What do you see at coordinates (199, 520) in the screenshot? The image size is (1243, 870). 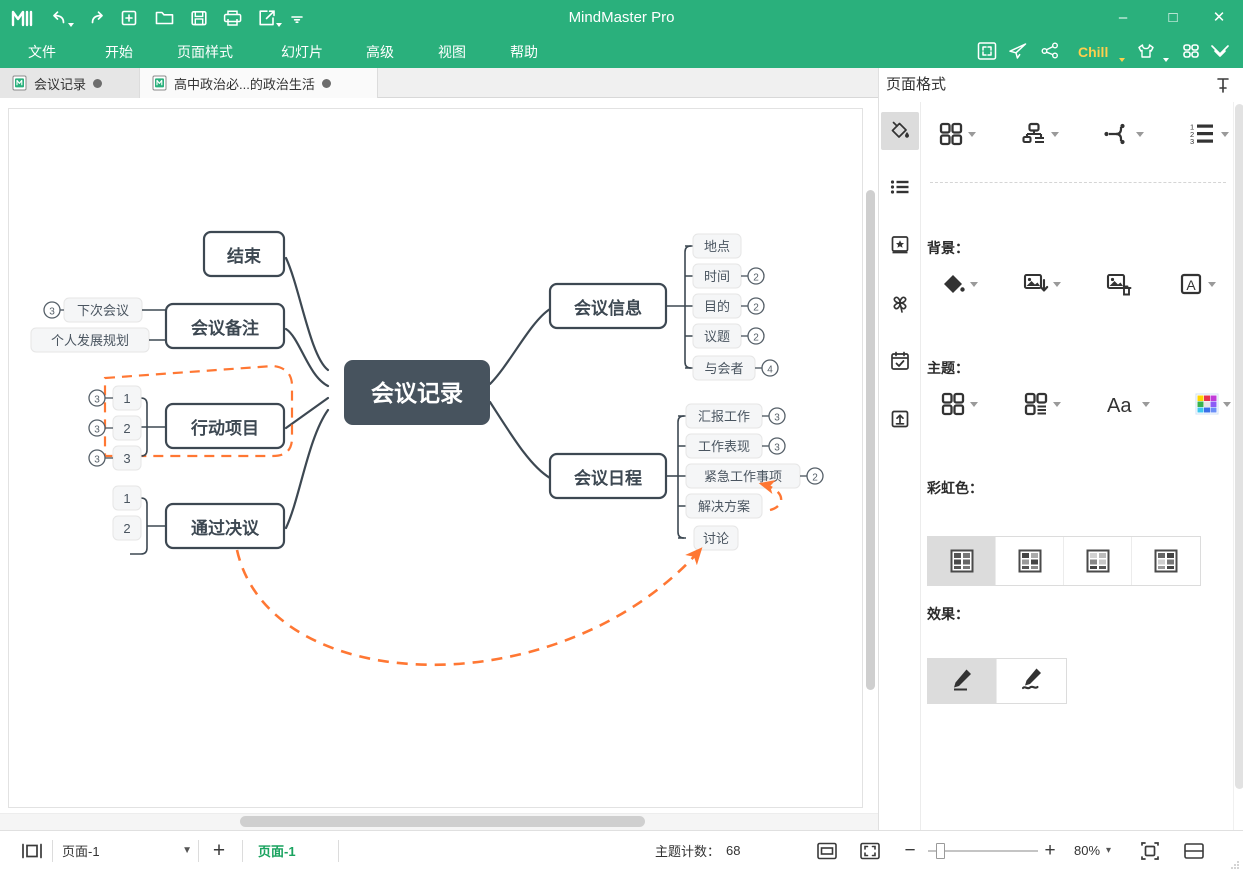 I see `node-tongguojueyi-group: 通过决议 1 2` at bounding box center [199, 520].